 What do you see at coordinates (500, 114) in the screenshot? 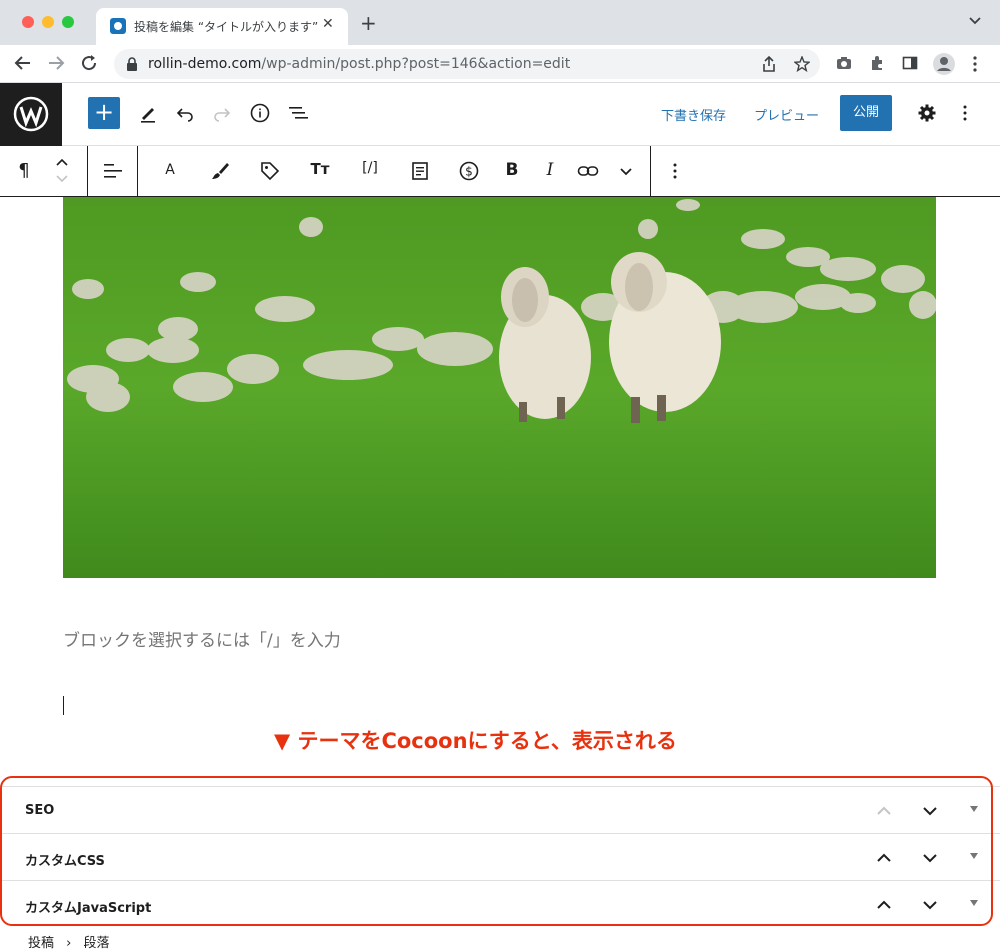
I see `editor-header: + 下書き保存 プレビュー 公開` at bounding box center [500, 114].